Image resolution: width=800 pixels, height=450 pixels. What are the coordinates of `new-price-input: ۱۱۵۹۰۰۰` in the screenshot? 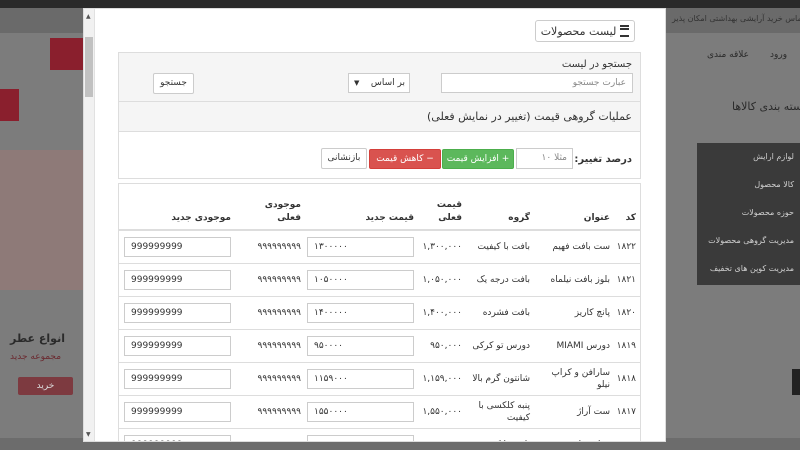 It's located at (360, 378).